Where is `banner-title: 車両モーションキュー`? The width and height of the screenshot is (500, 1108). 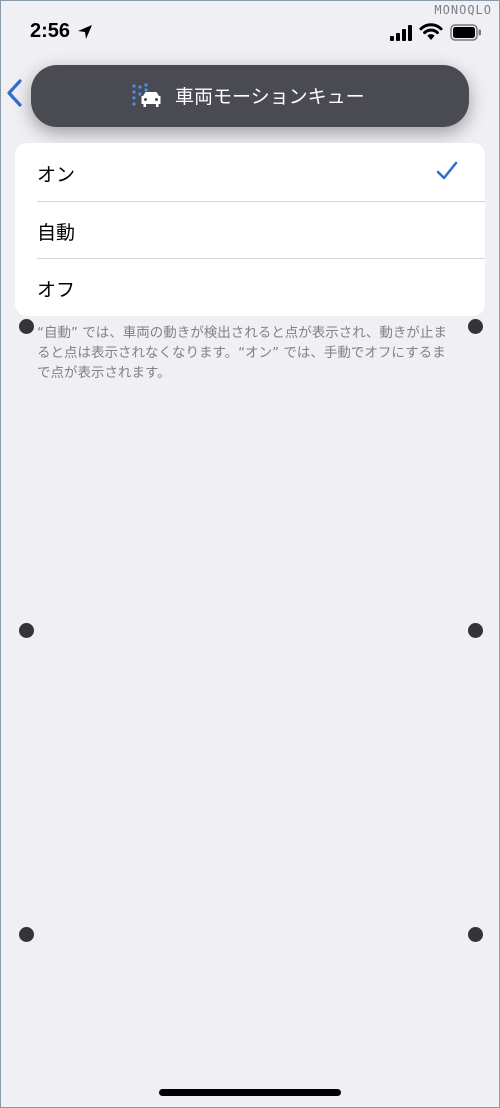
banner-title: 車両モーションキュー is located at coordinates (270, 97).